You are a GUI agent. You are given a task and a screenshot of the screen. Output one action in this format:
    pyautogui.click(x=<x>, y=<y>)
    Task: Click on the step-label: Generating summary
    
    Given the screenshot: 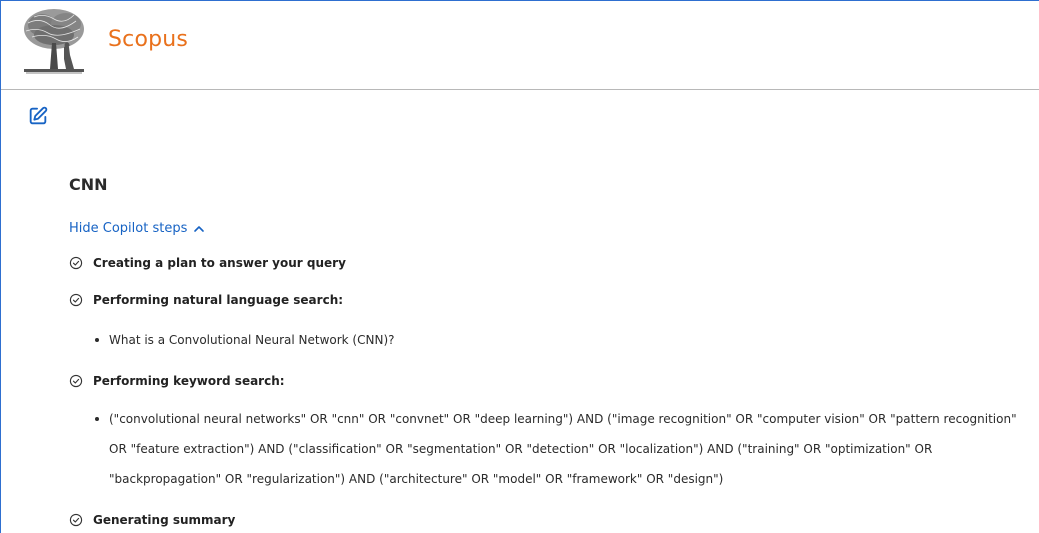 What is the action you would take?
    pyautogui.click(x=164, y=520)
    